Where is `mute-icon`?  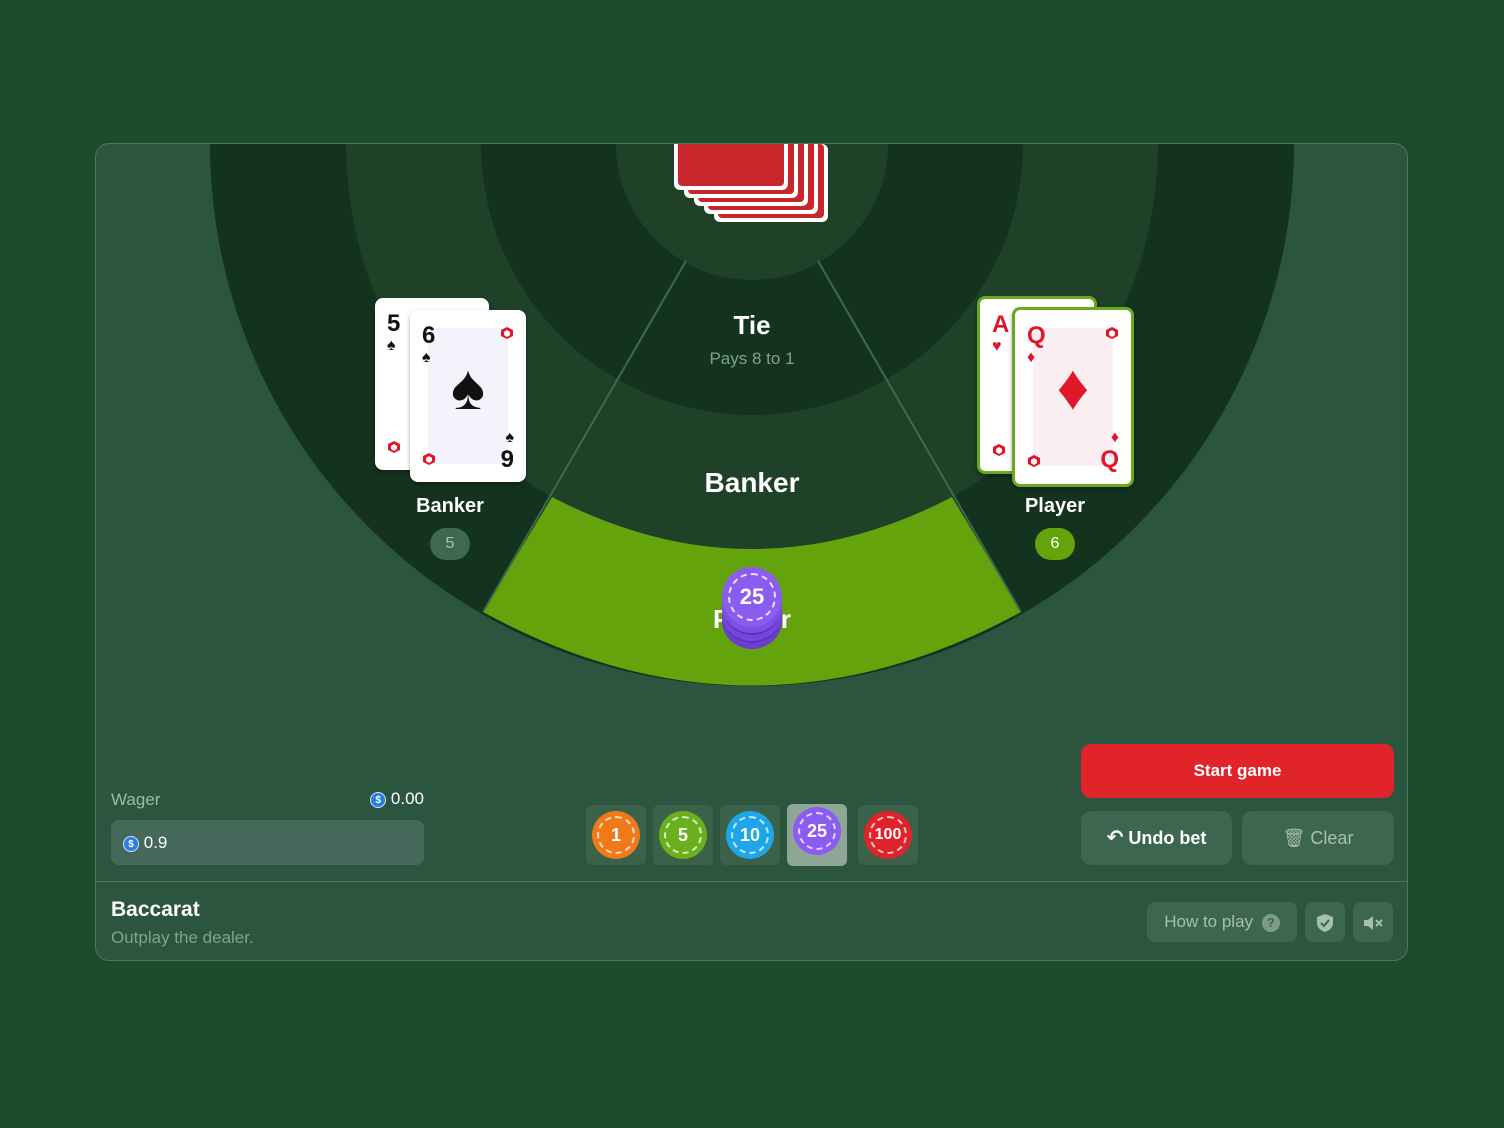 mute-icon is located at coordinates (1373, 922).